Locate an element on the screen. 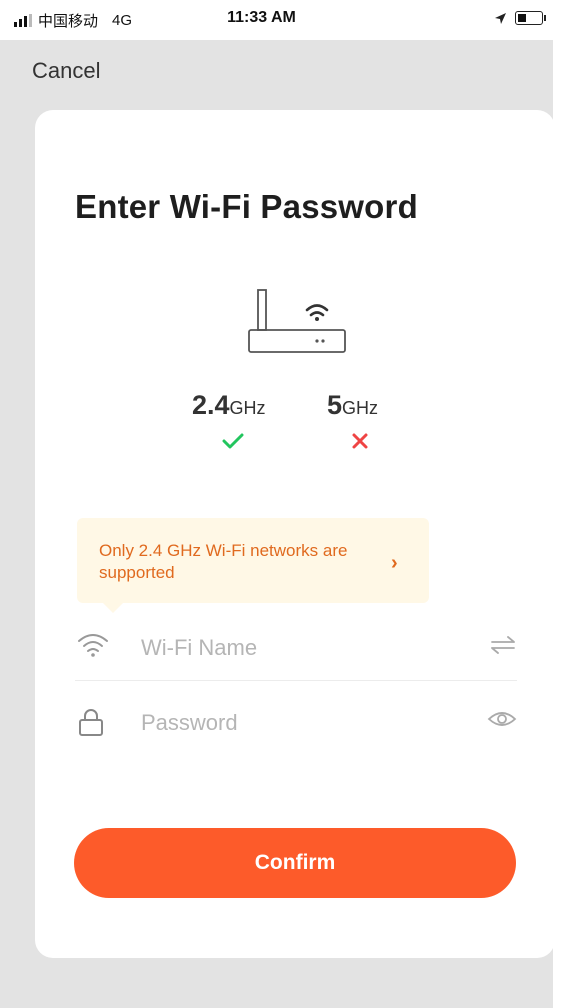  wifi-name-input is located at coordinates (296, 648).